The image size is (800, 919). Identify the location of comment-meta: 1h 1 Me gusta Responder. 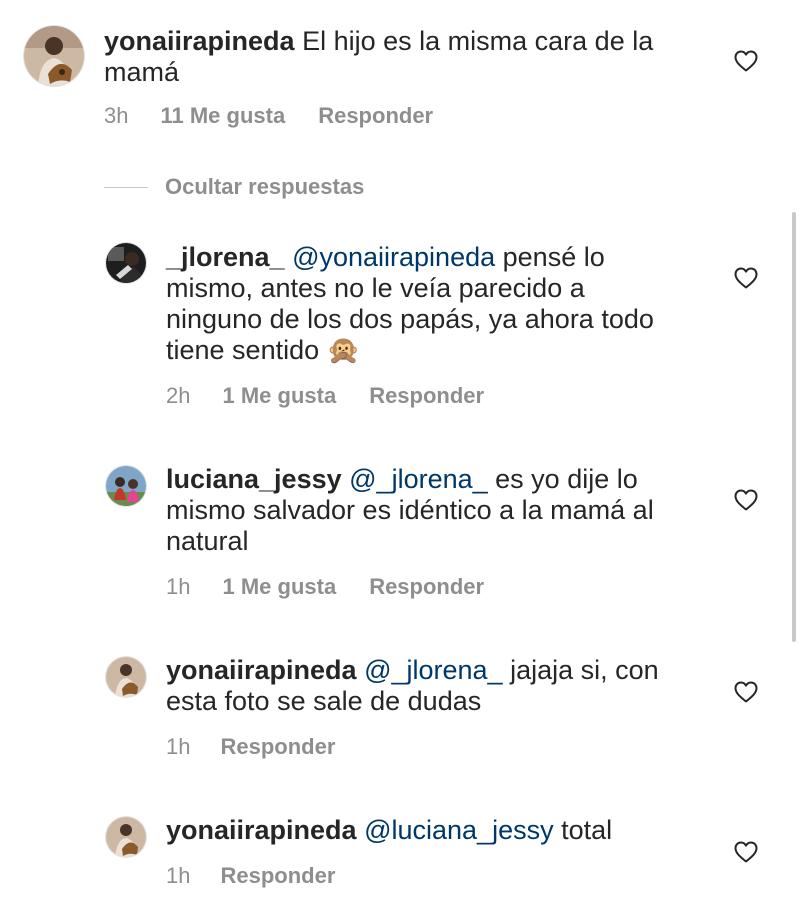
(325, 587).